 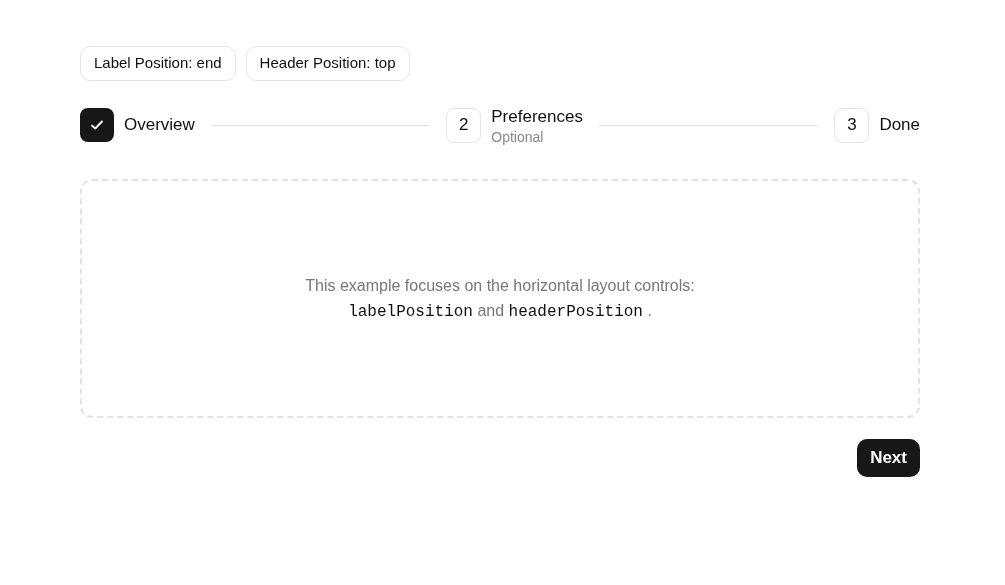 I want to click on step-subtitle: Optional, so click(x=518, y=137).